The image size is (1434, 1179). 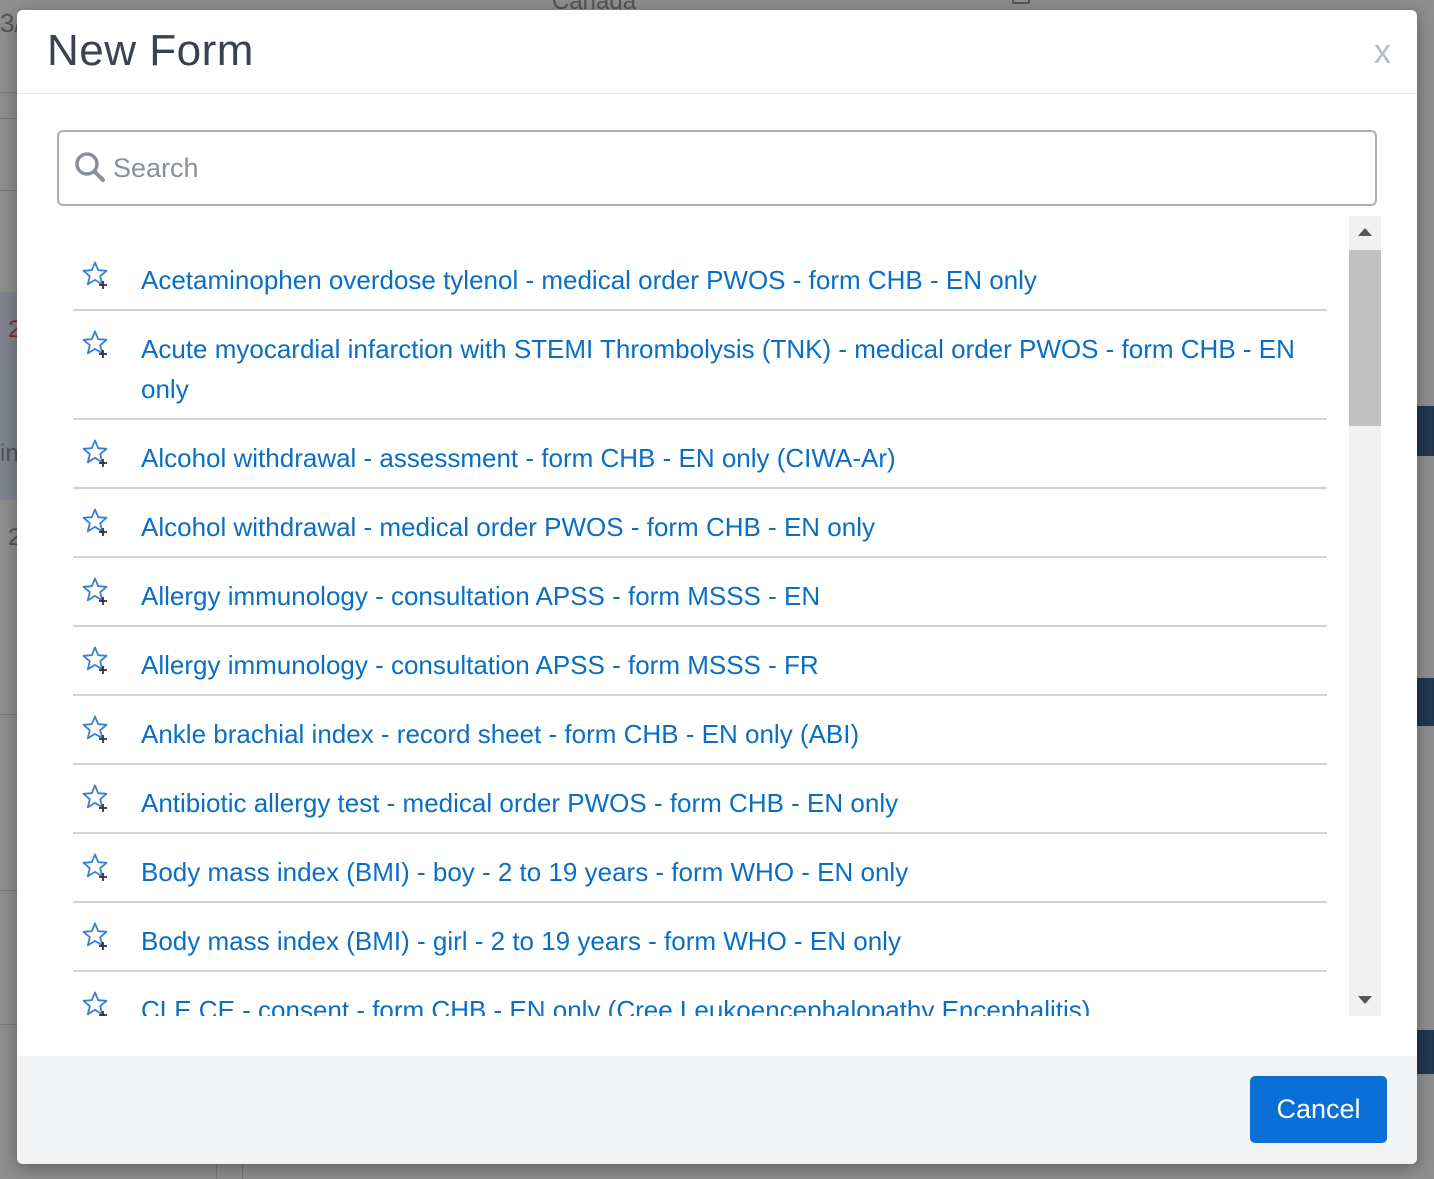 I want to click on bg-checkbox, so click(x=1021, y=2).